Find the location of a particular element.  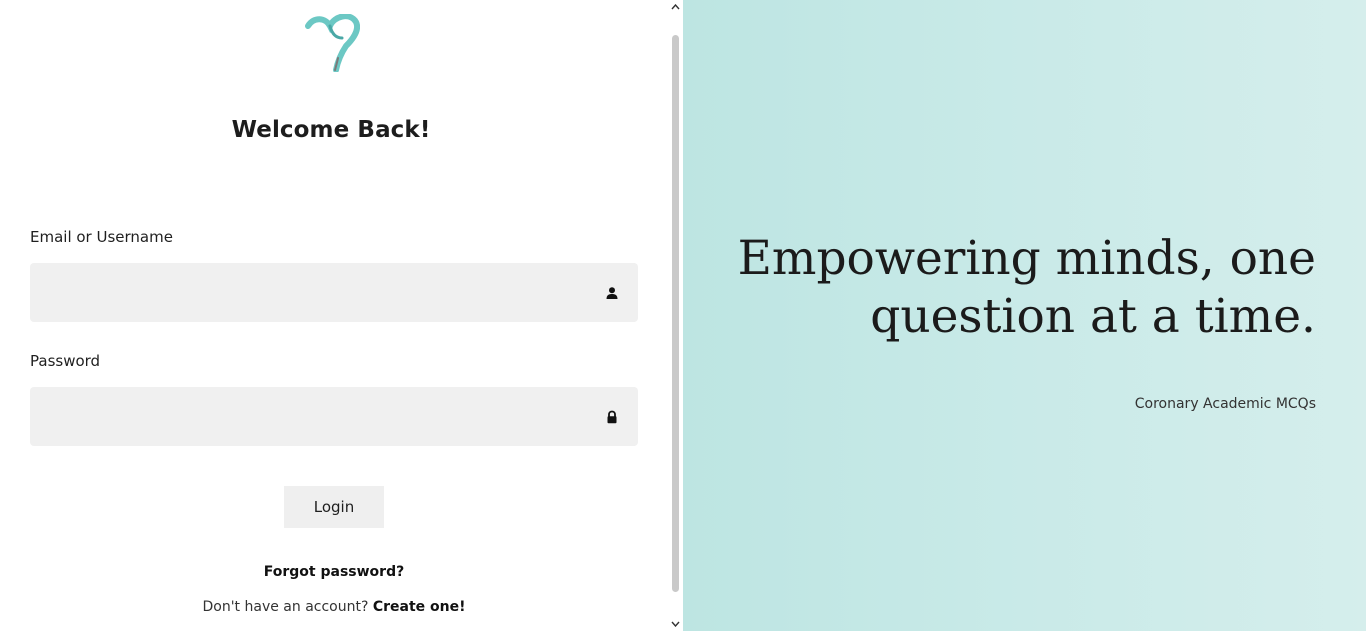

scrollbar is located at coordinates (675, 315).